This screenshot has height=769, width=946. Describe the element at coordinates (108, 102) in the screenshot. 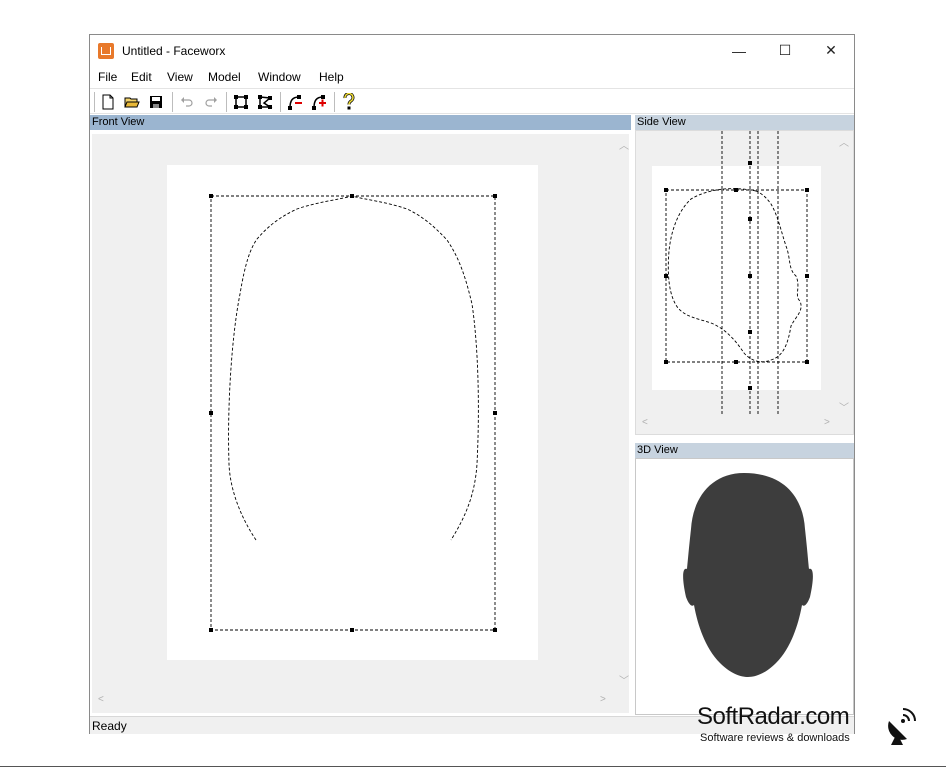

I see `new-file-icon` at that location.